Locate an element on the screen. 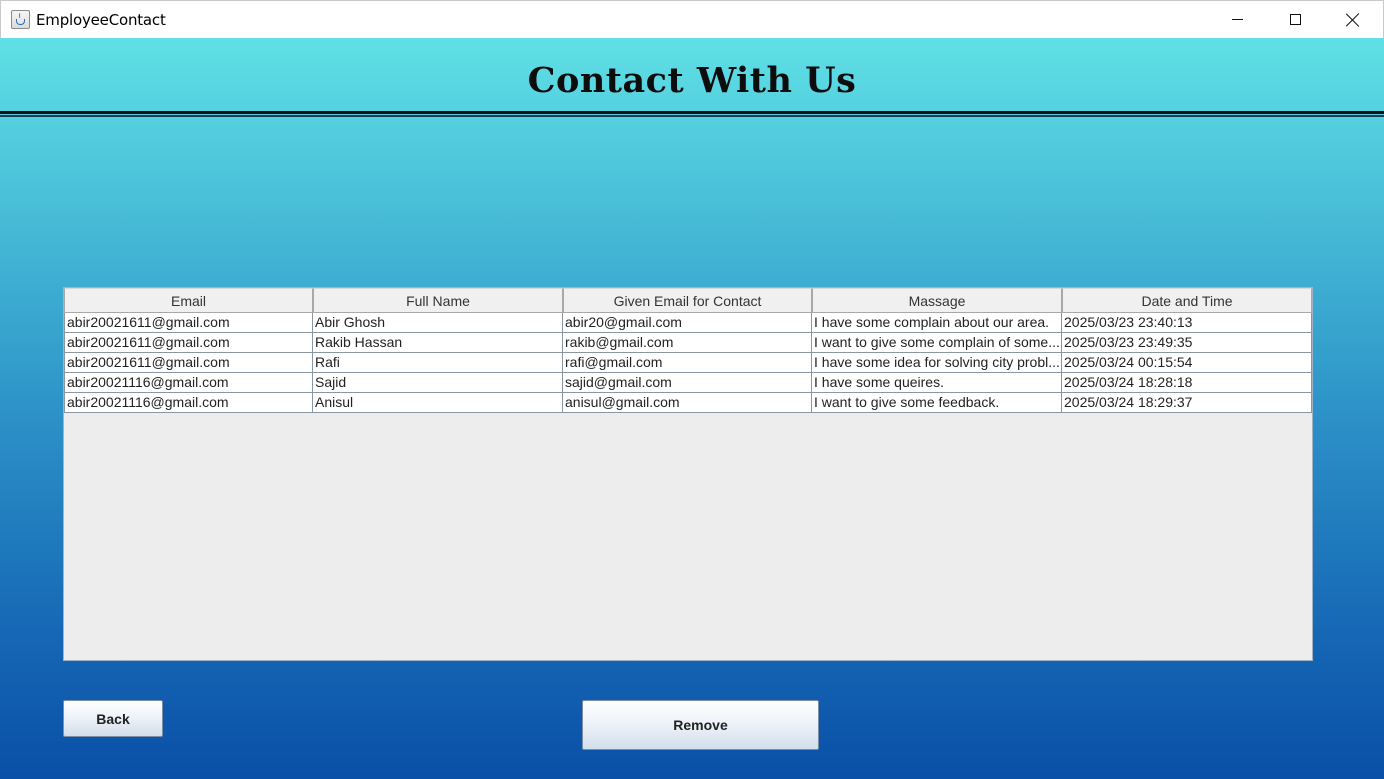  cell-contact-email: rakib@gmail.com is located at coordinates (687, 343).